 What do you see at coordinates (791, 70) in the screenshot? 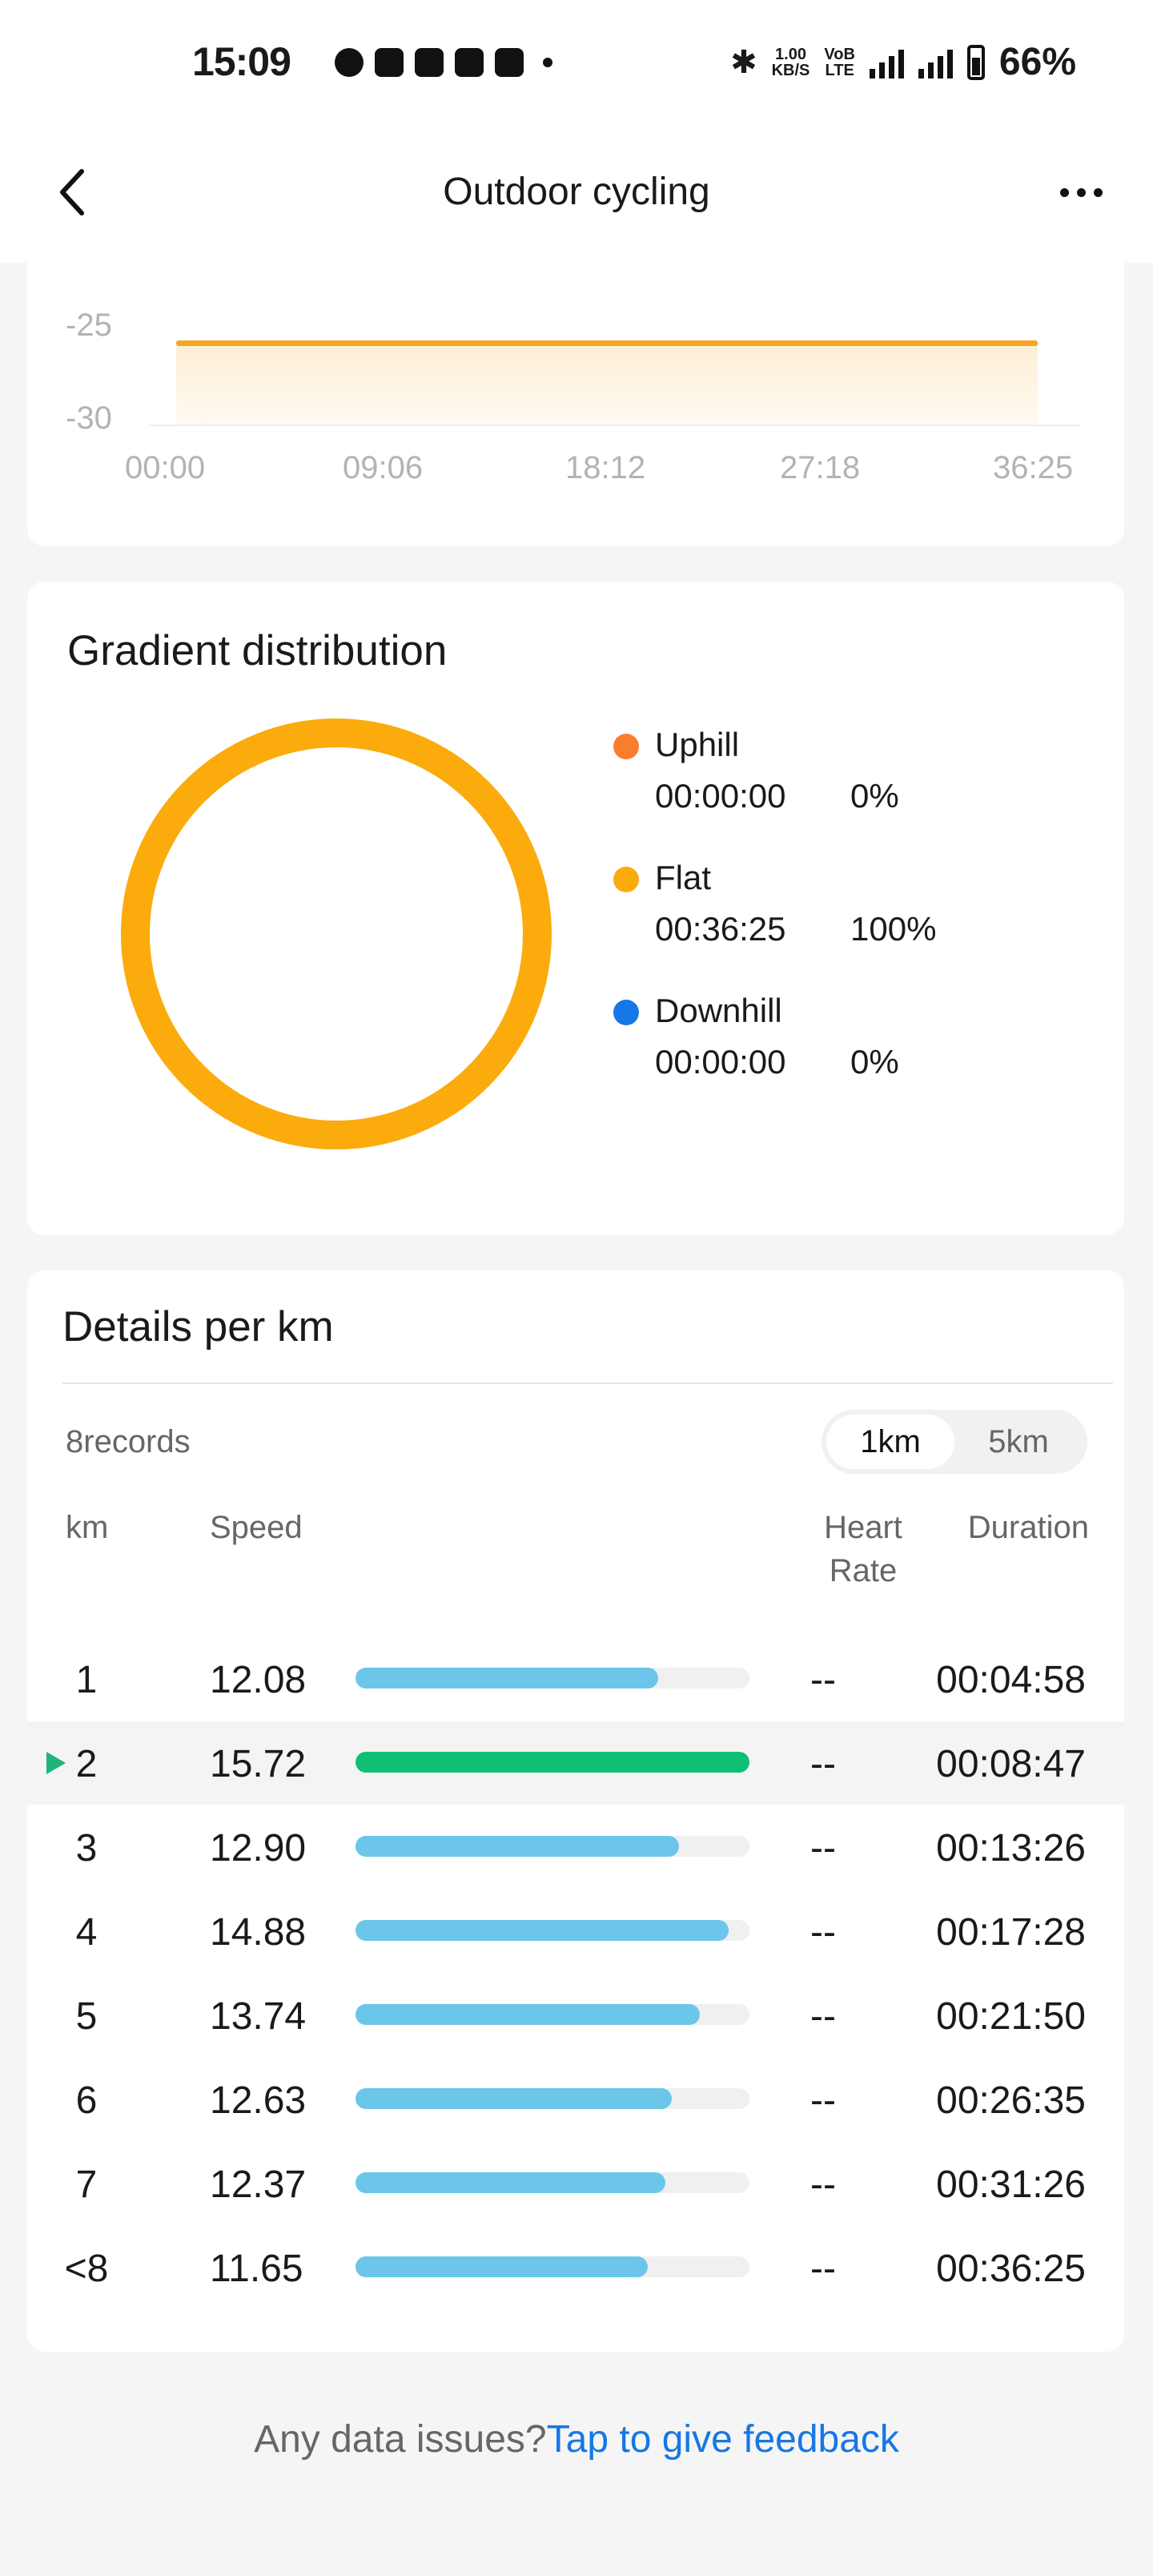
I see `net-speed-unit: KB/S` at bounding box center [791, 70].